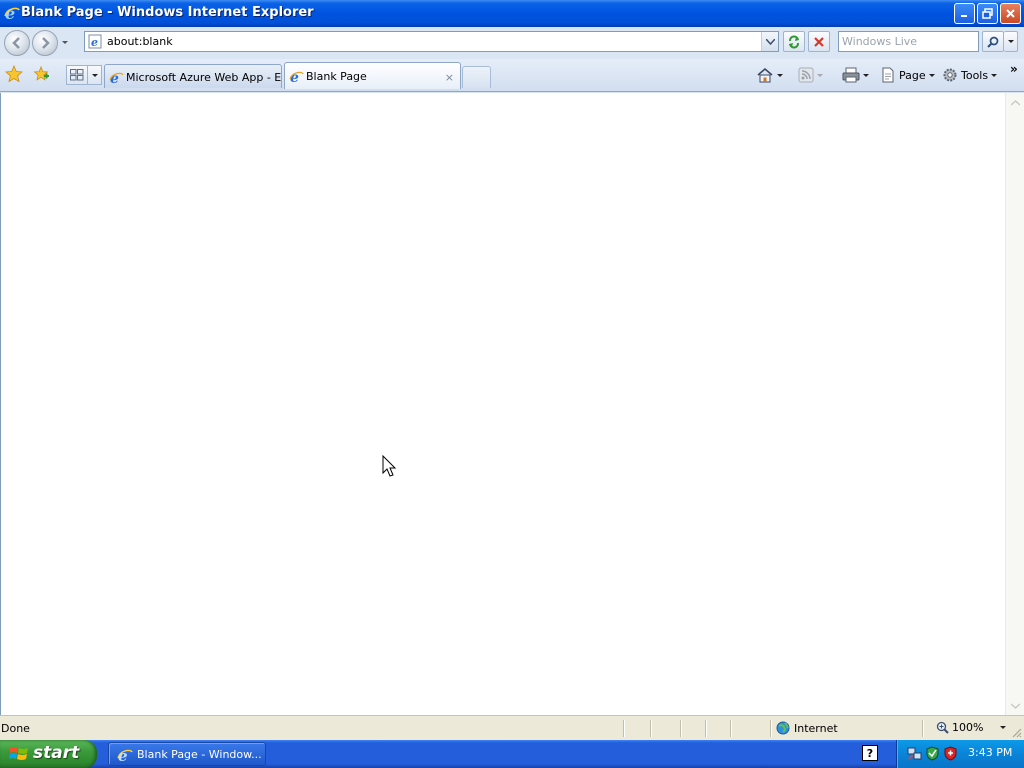 Image resolution: width=1024 pixels, height=768 pixels. I want to click on new-tab-button, so click(476, 77).